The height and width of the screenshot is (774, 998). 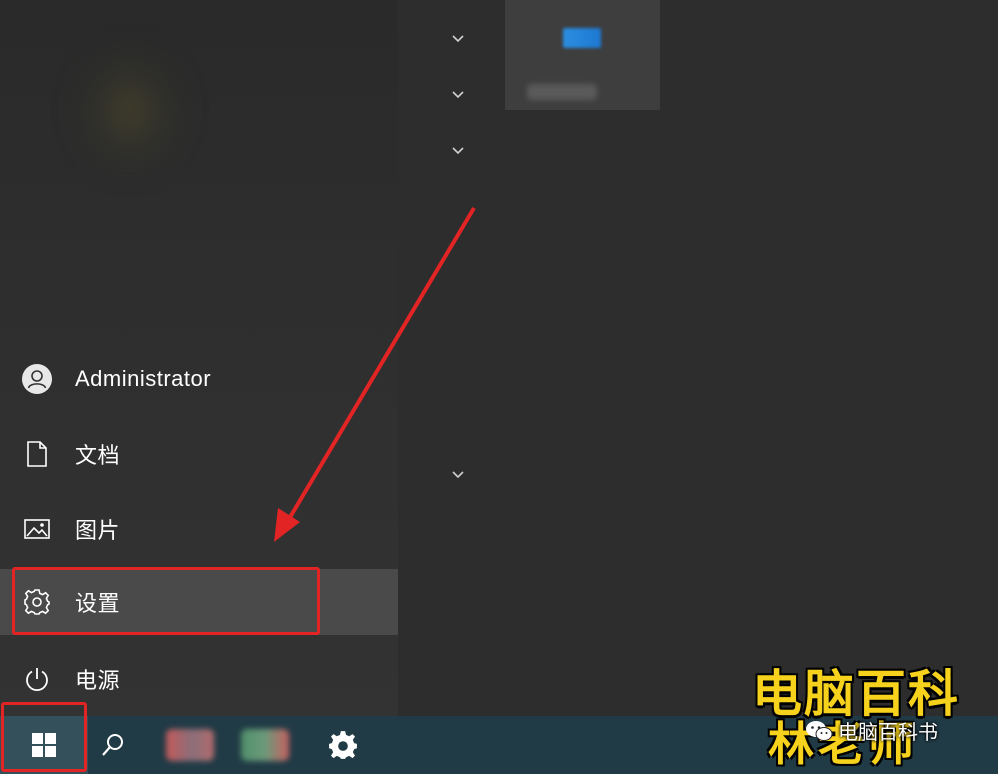 I want to click on app-tile, so click(x=582, y=55).